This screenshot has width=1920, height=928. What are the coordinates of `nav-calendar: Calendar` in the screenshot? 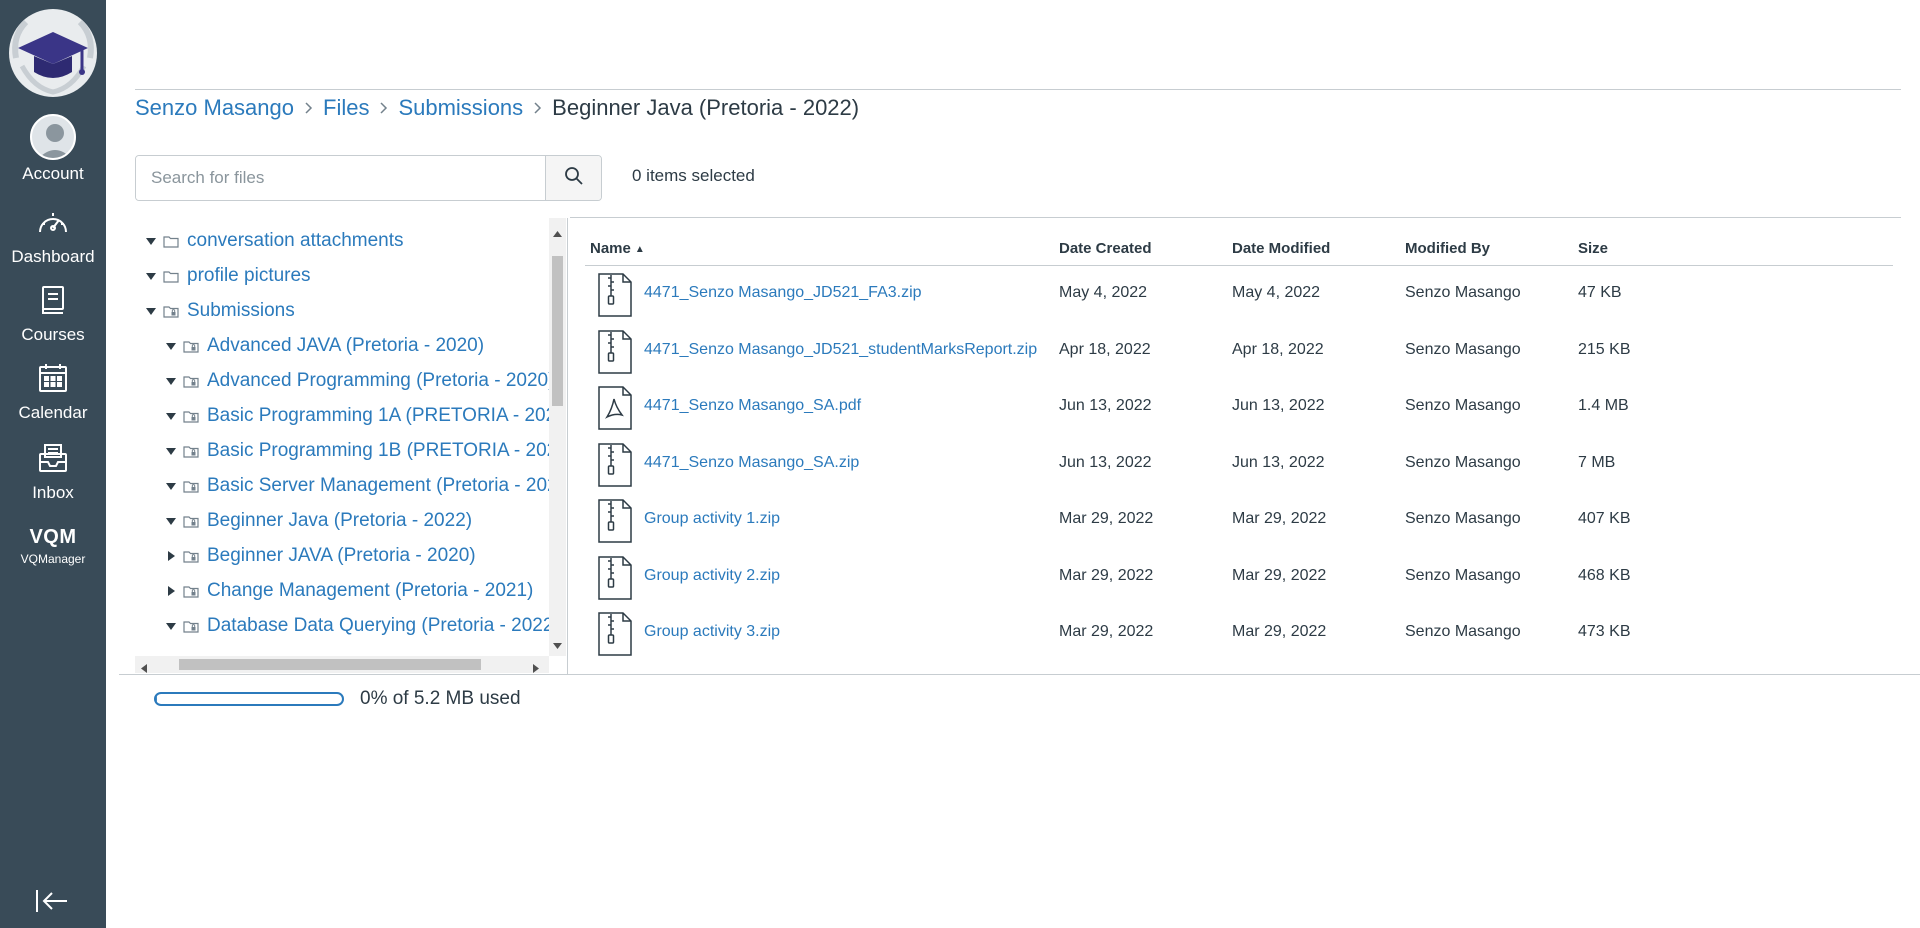 It's located at (53, 392).